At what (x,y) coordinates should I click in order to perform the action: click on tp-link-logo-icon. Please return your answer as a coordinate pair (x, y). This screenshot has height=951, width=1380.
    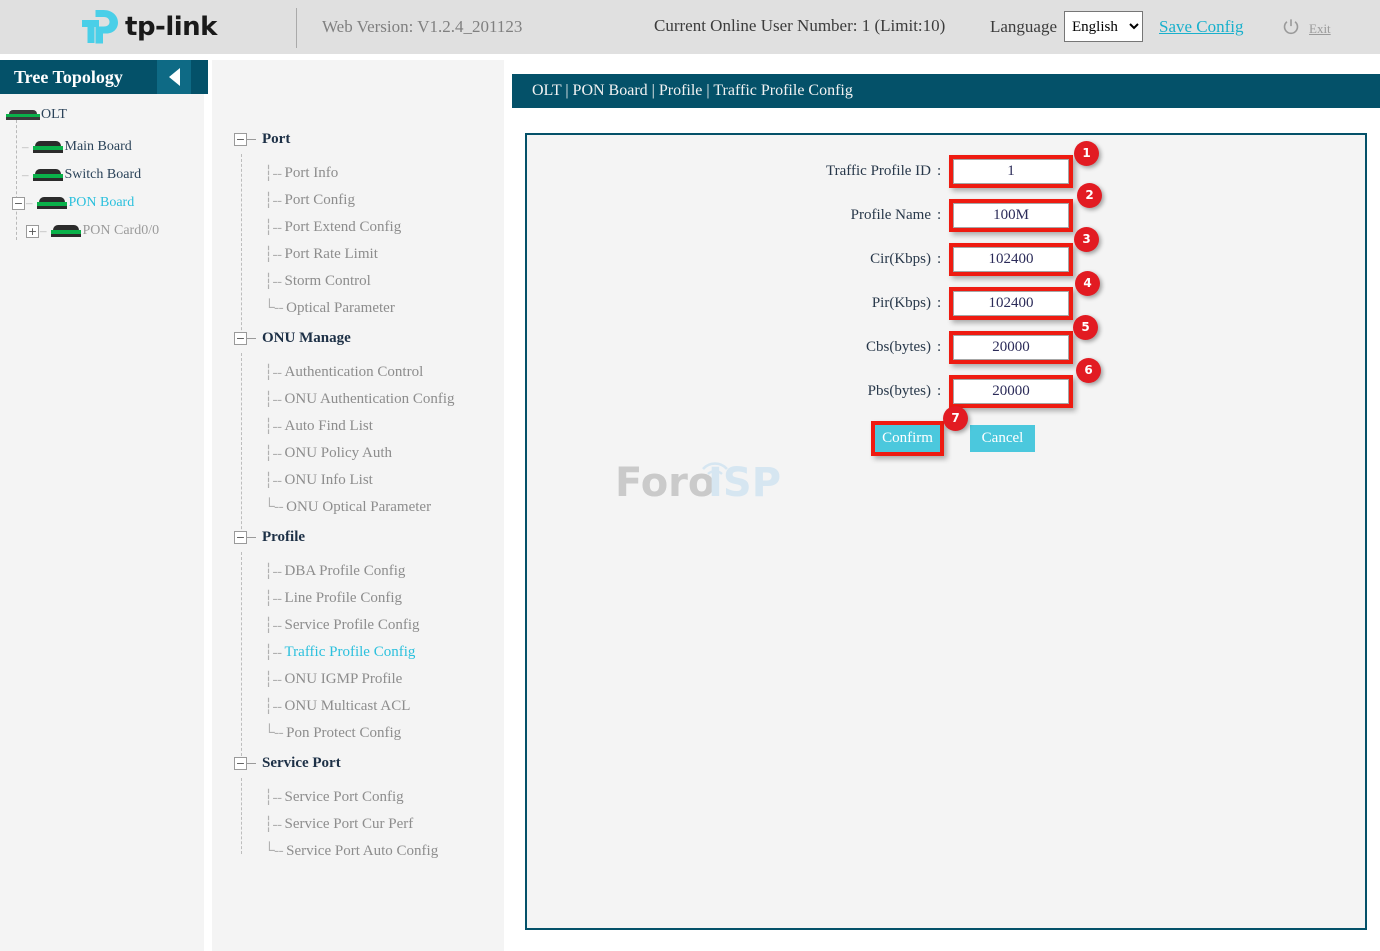
    Looking at the image, I should click on (100, 27).